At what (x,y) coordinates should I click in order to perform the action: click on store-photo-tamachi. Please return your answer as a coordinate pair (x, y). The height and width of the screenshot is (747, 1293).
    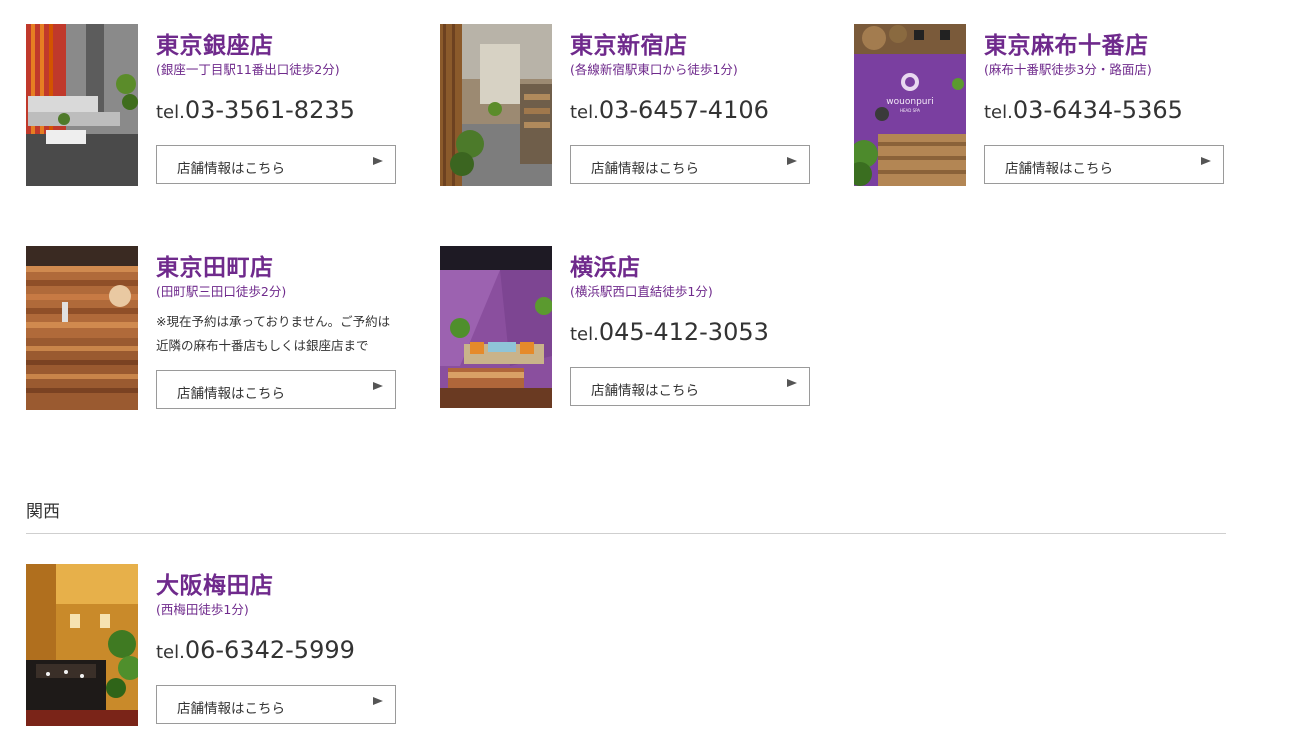
    Looking at the image, I should click on (82, 328).